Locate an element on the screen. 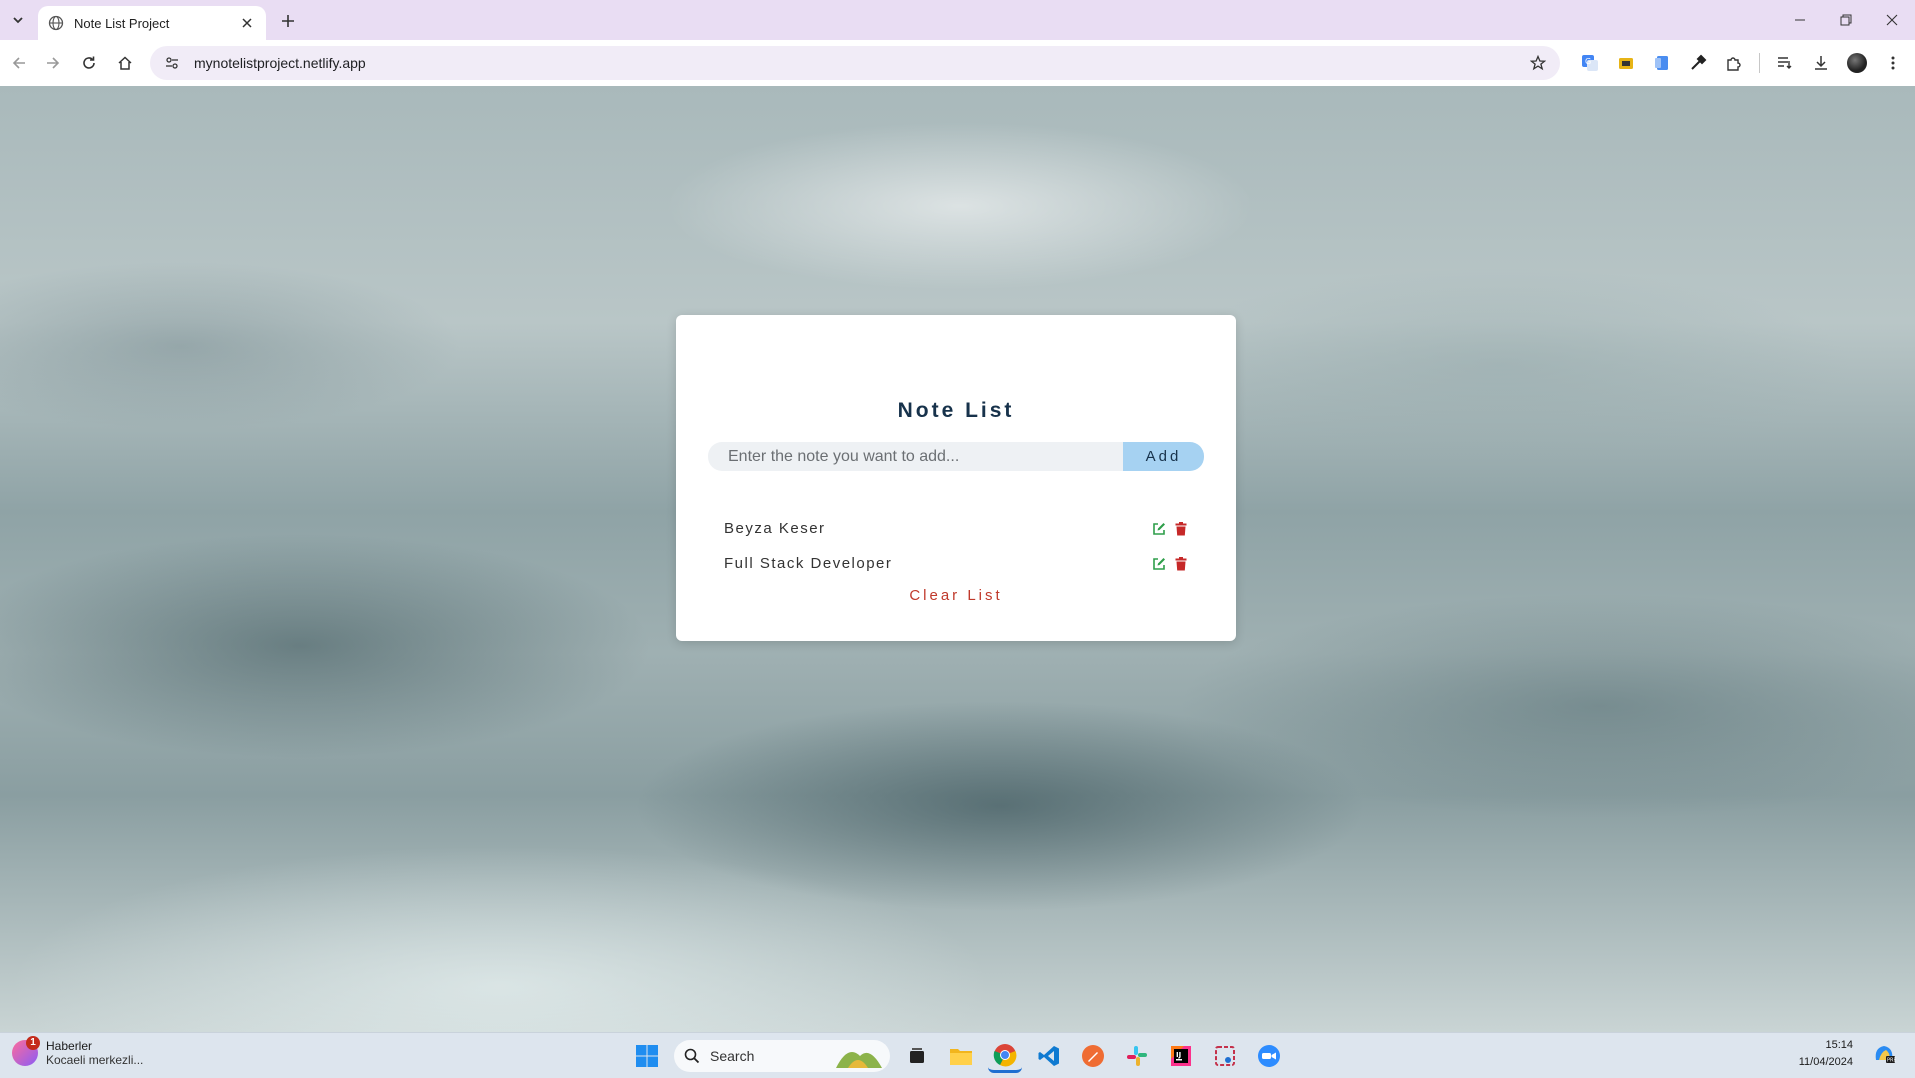  window-controls is located at coordinates (1846, 20).